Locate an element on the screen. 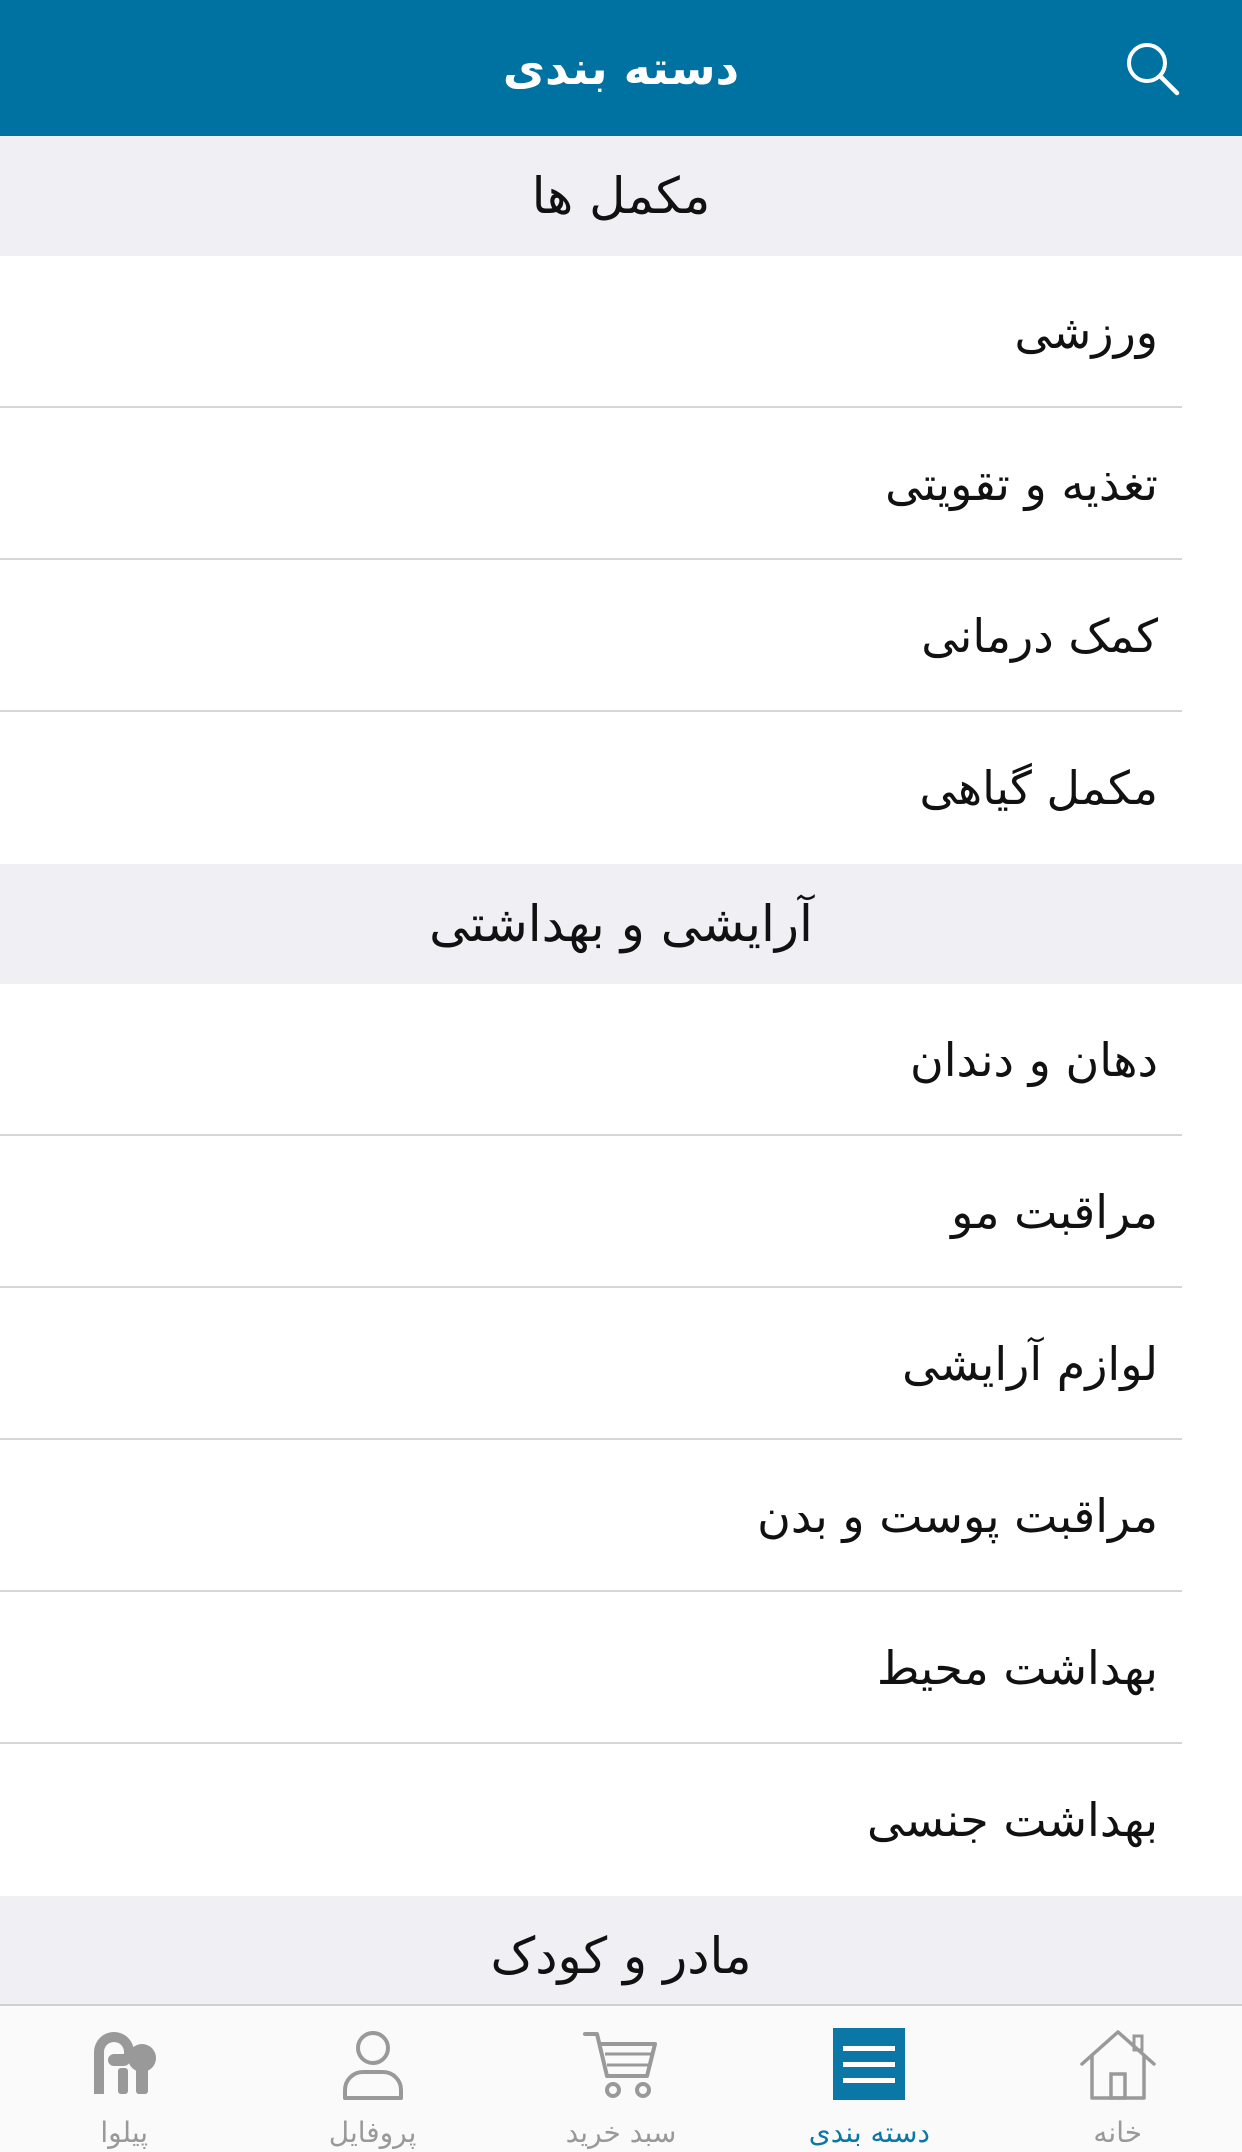  category-item-label: کمک درمانی is located at coordinates (1039, 636).